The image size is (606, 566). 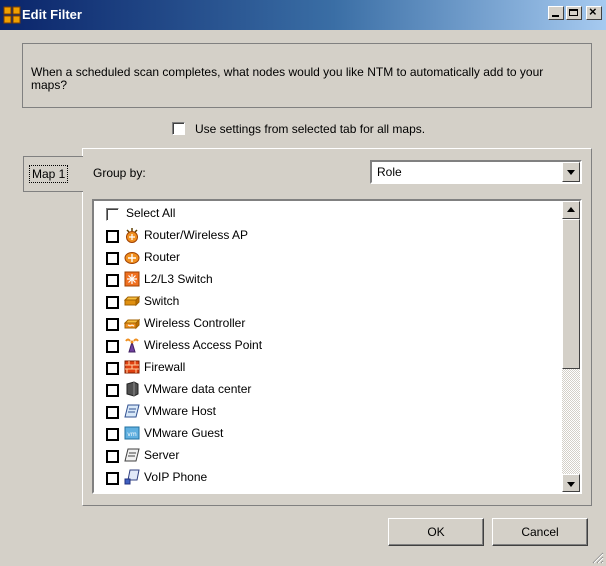 I want to click on server-icon, so click(x=132, y=455).